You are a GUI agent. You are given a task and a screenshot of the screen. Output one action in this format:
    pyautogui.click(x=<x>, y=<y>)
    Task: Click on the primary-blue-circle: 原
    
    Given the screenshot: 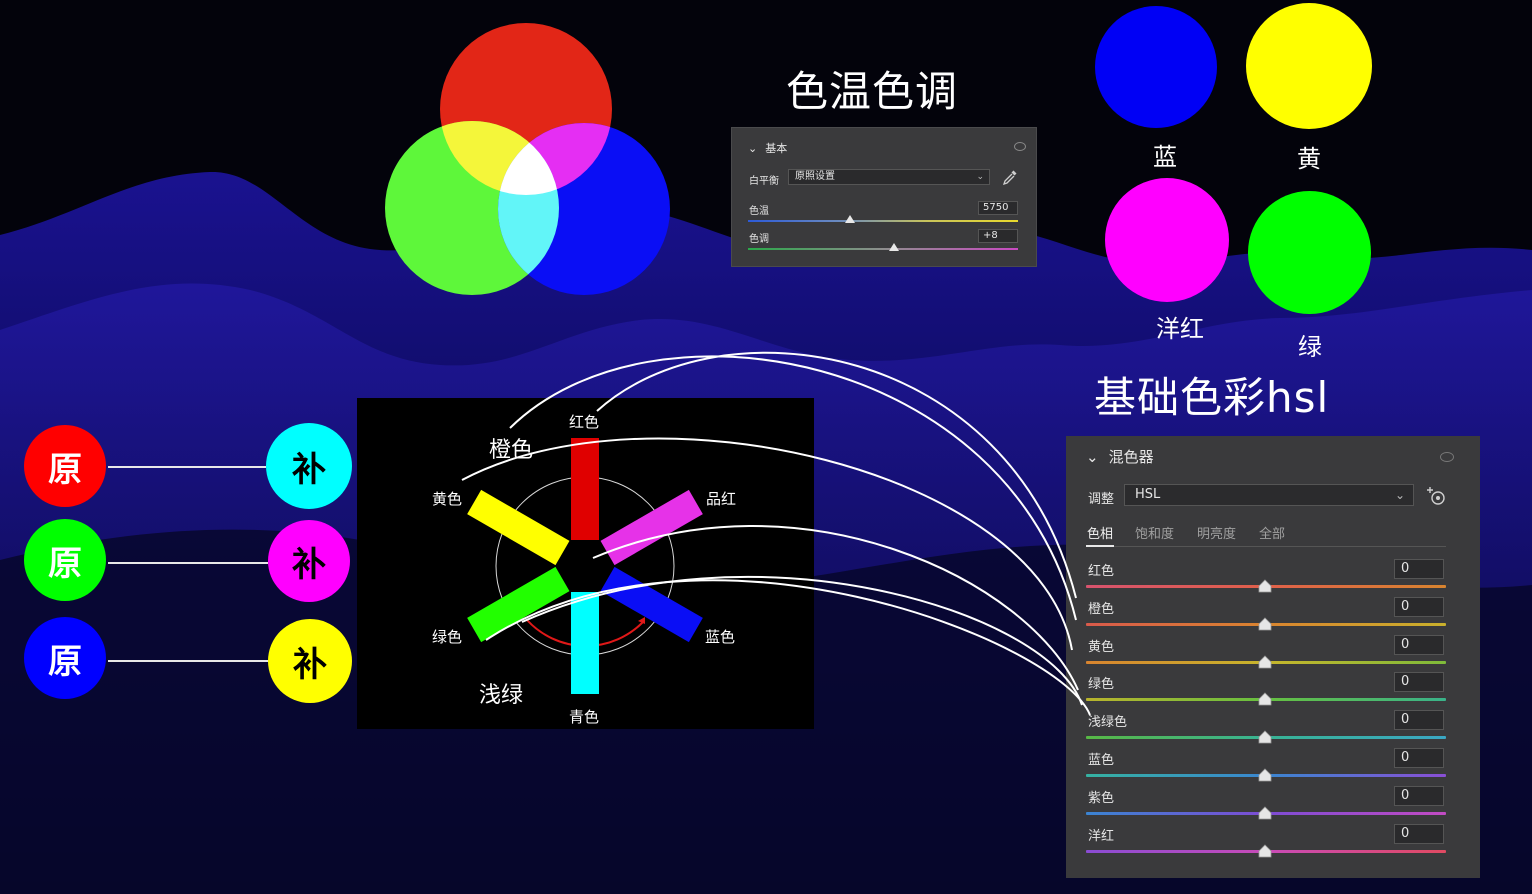 What is the action you would take?
    pyautogui.click(x=65, y=658)
    